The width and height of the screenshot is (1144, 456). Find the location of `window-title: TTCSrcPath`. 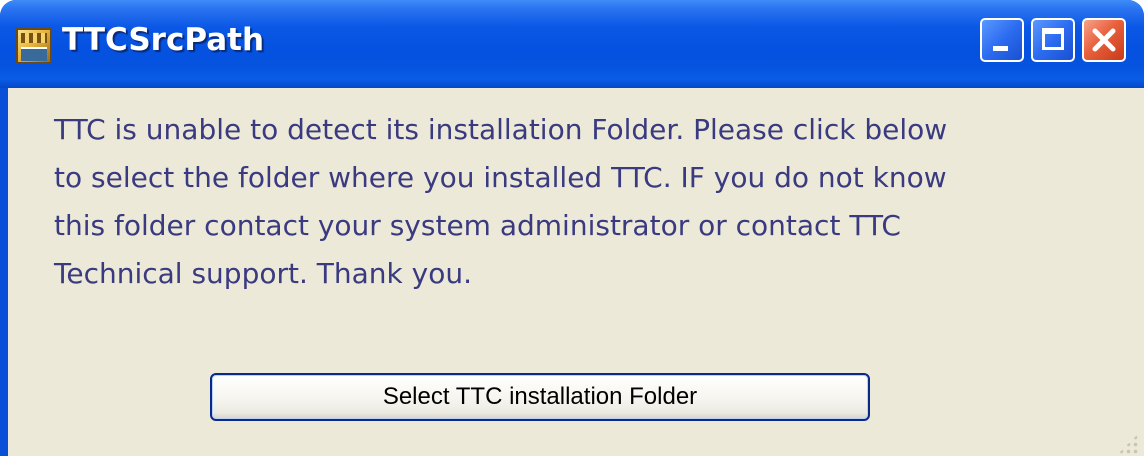

window-title: TTCSrcPath is located at coordinates (163, 40).